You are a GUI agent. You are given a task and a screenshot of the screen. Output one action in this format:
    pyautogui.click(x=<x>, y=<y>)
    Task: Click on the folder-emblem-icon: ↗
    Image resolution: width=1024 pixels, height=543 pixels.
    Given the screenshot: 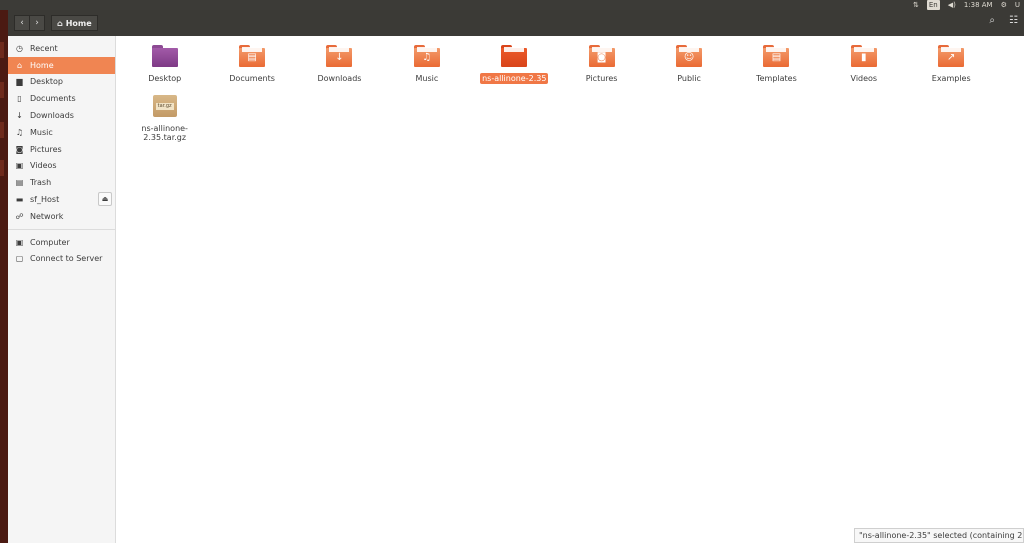 What is the action you would take?
    pyautogui.click(x=951, y=57)
    